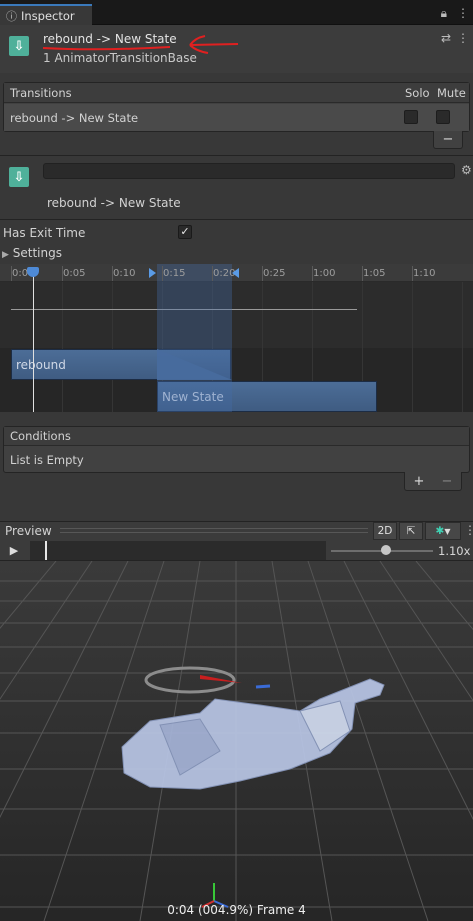 This screenshot has height=921, width=473. I want to click on has-exit-time-checkbox: ✓, so click(185, 232).